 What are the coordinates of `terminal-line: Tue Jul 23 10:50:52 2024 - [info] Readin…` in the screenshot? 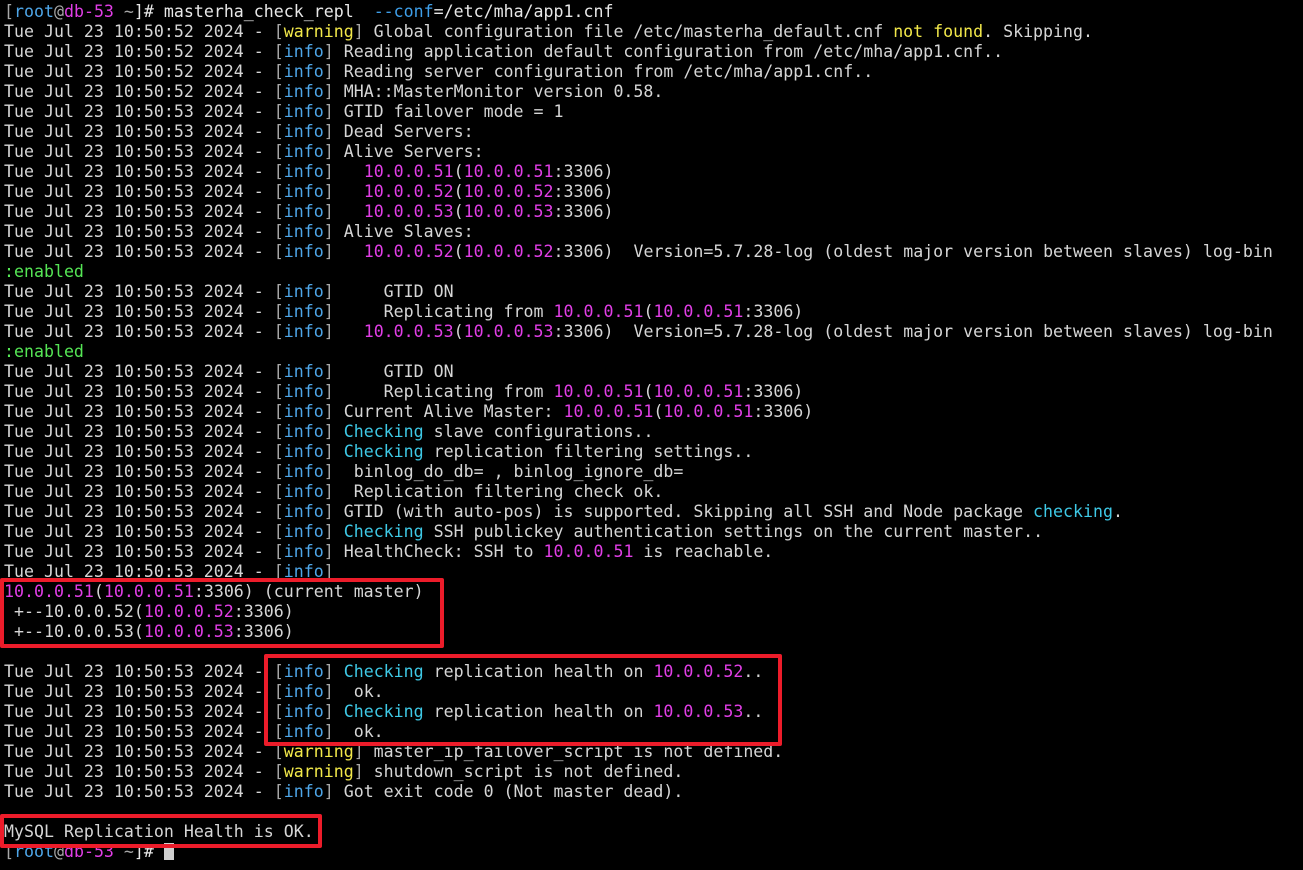 It's located at (653, 72).